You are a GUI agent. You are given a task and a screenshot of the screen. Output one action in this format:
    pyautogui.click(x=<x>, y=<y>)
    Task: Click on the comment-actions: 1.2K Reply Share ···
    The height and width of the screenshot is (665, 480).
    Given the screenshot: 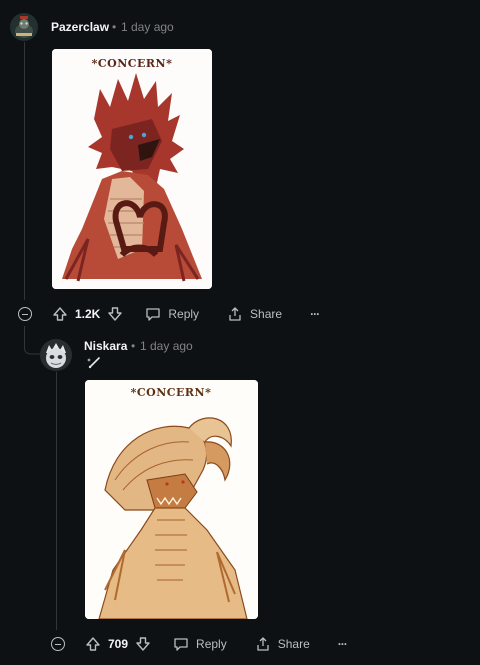 What is the action you would take?
    pyautogui.click(x=186, y=314)
    